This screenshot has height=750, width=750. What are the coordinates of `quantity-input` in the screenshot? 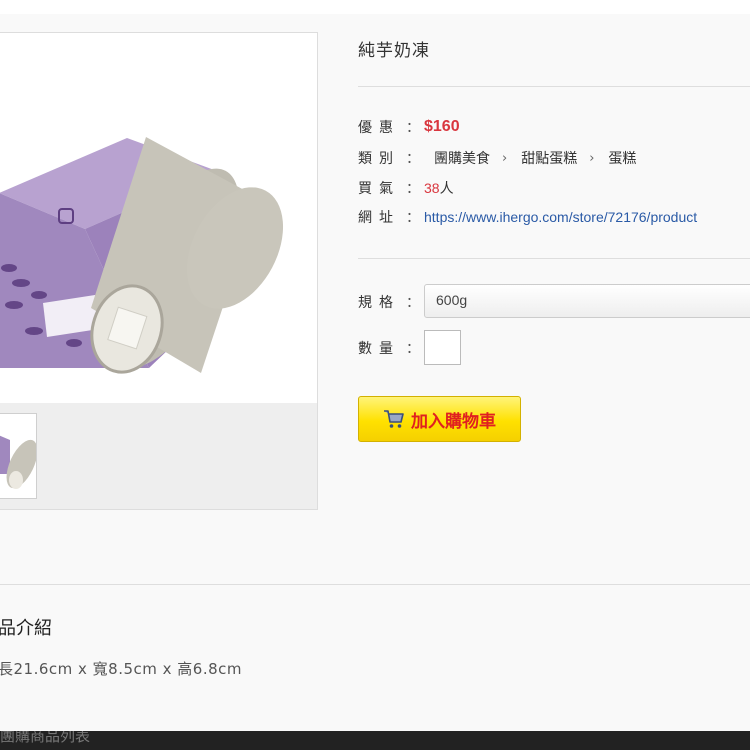 It's located at (442, 347).